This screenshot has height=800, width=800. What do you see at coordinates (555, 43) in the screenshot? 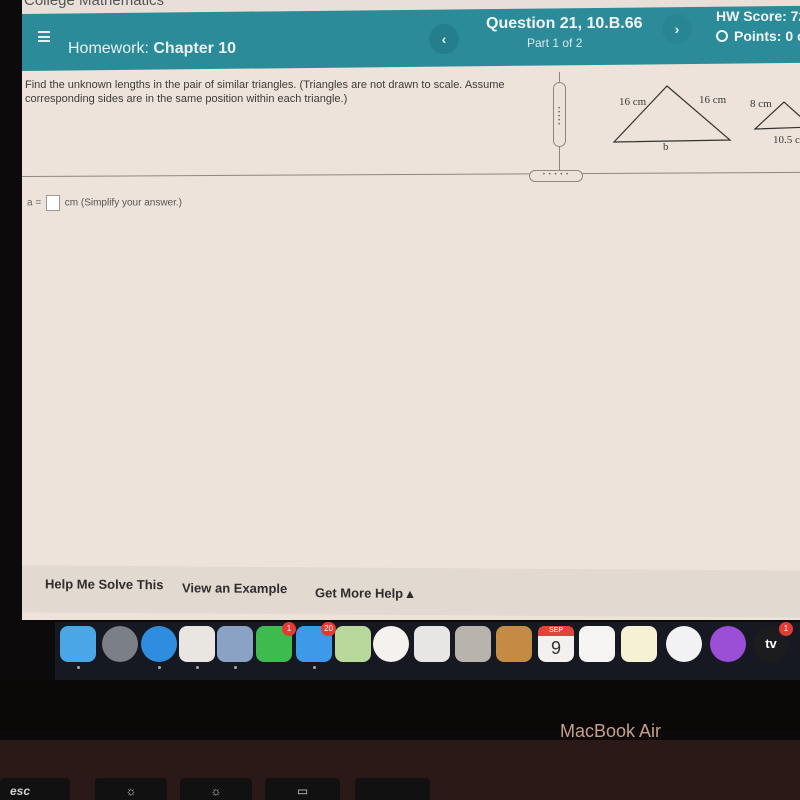
I see `question-part: Part 1 of 2` at bounding box center [555, 43].